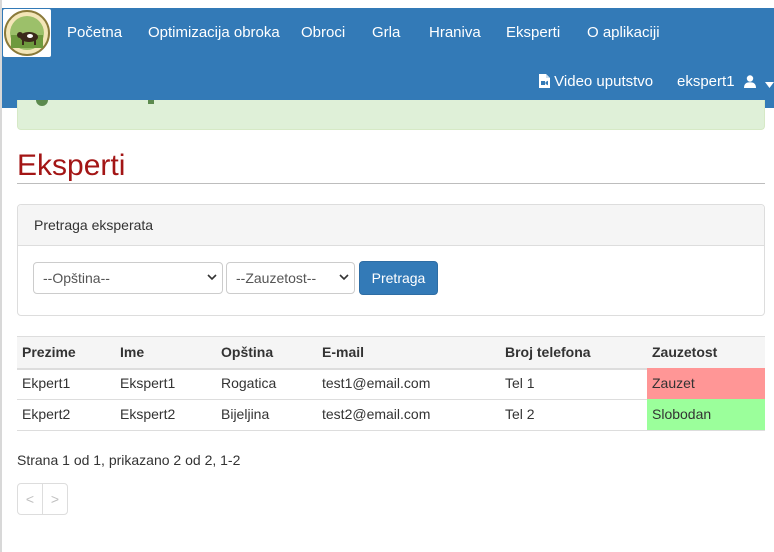 This screenshot has height=552, width=774. What do you see at coordinates (706, 81) in the screenshot?
I see `user-name: ekspert1` at bounding box center [706, 81].